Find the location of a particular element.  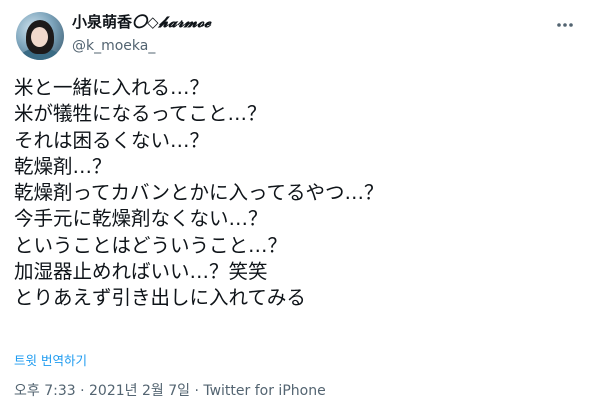

translate-tweet-link: 트윗 번역하기 is located at coordinates (50, 359).